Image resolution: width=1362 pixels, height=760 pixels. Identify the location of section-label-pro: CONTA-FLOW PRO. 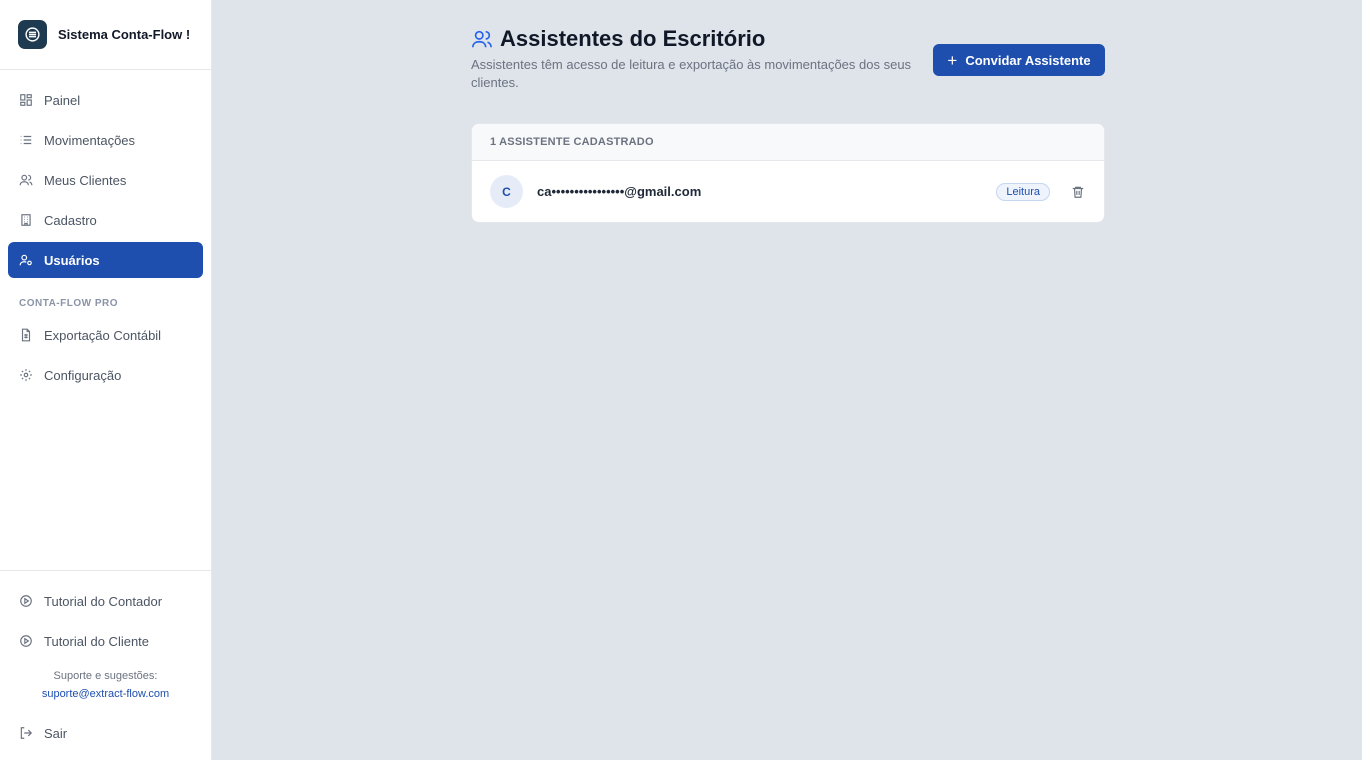
(69, 303).